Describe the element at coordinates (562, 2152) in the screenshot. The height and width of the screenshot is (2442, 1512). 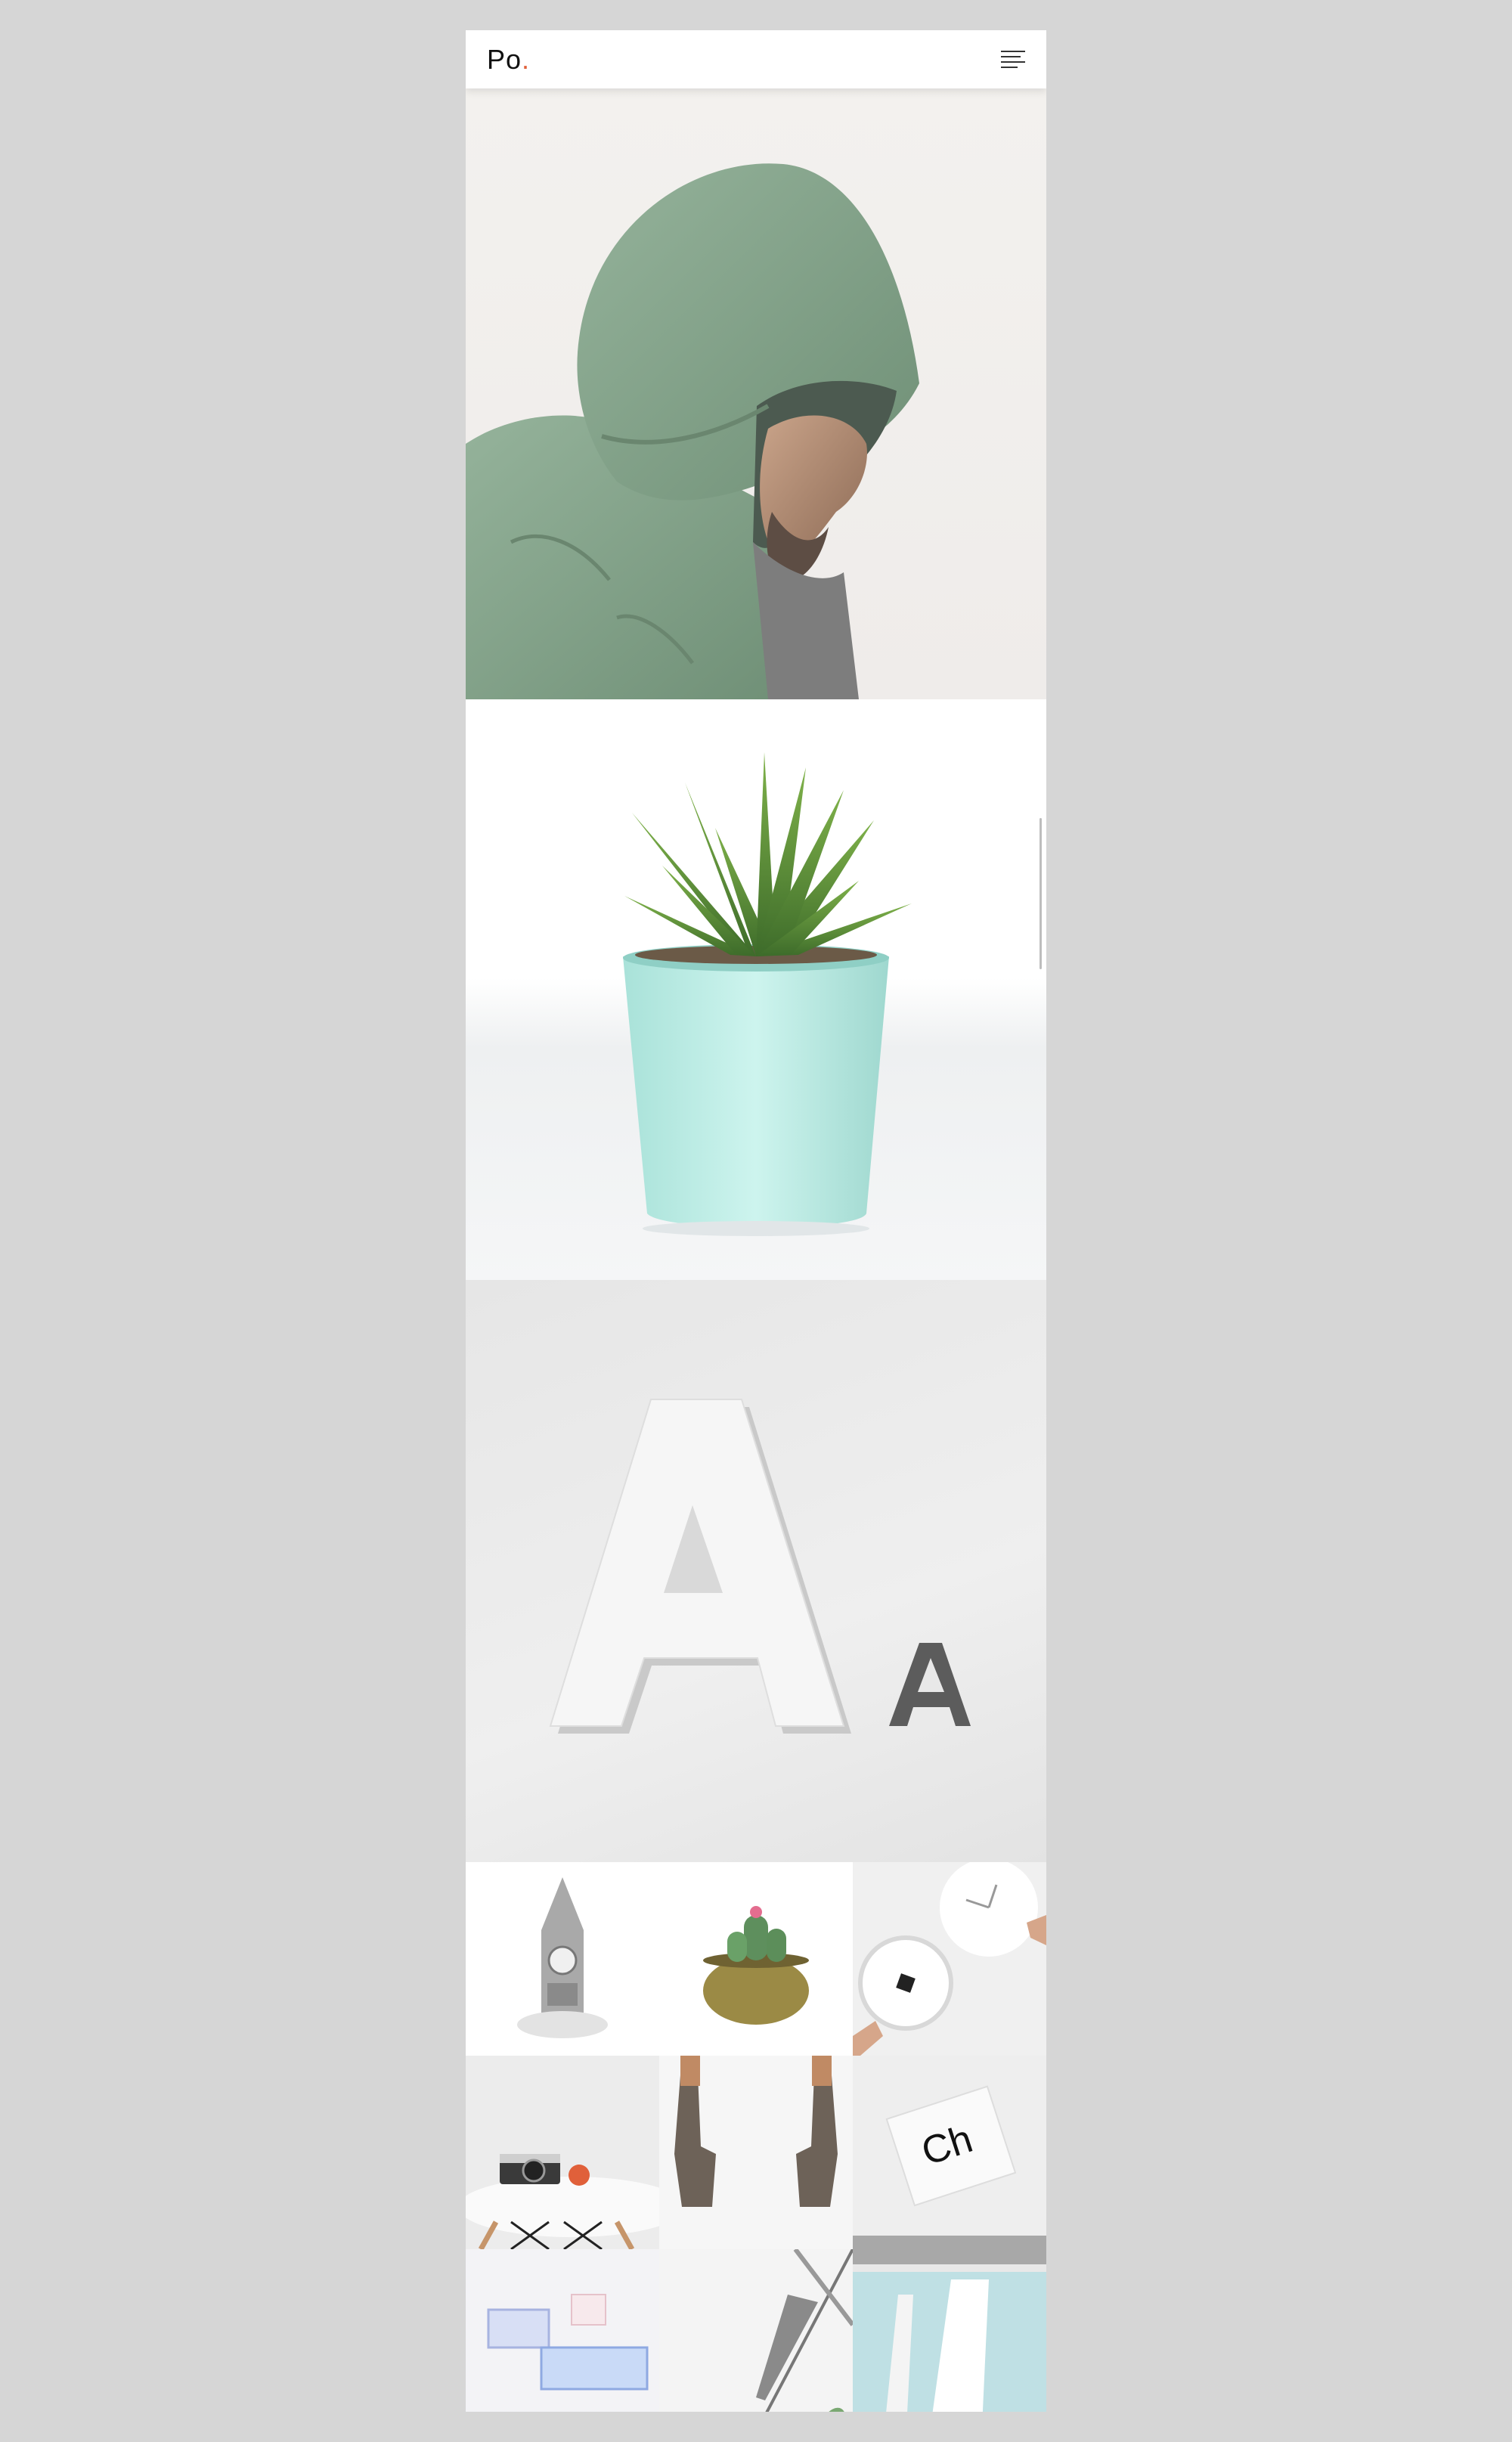
I see `camera-on-chair-photo` at that location.